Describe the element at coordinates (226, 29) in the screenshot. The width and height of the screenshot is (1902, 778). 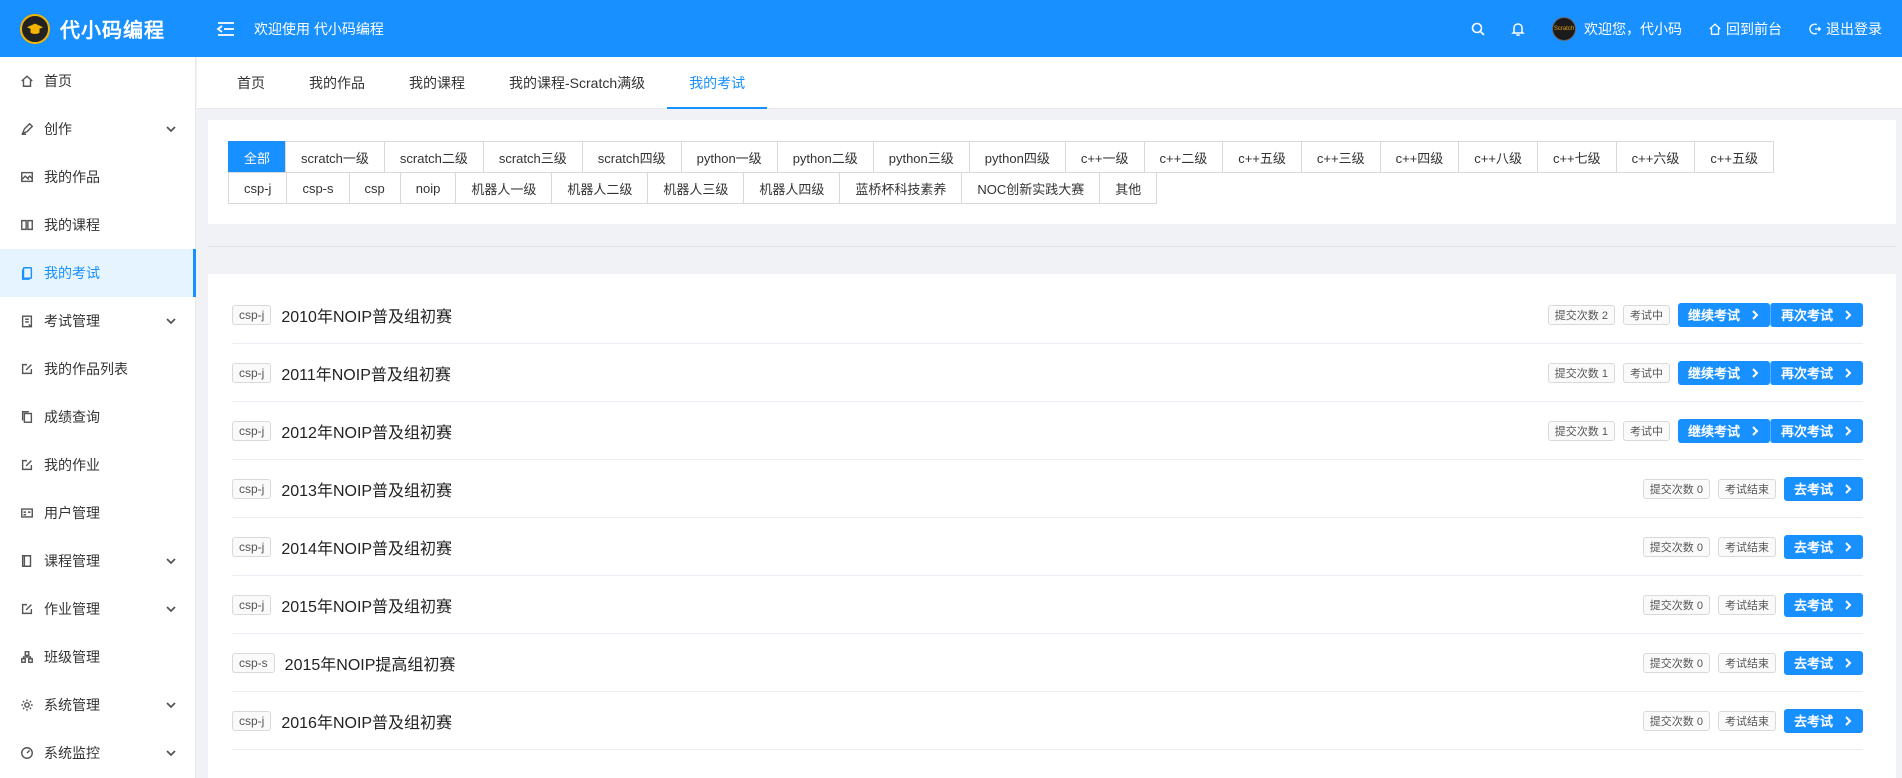
I see `menu-fold-icon` at that location.